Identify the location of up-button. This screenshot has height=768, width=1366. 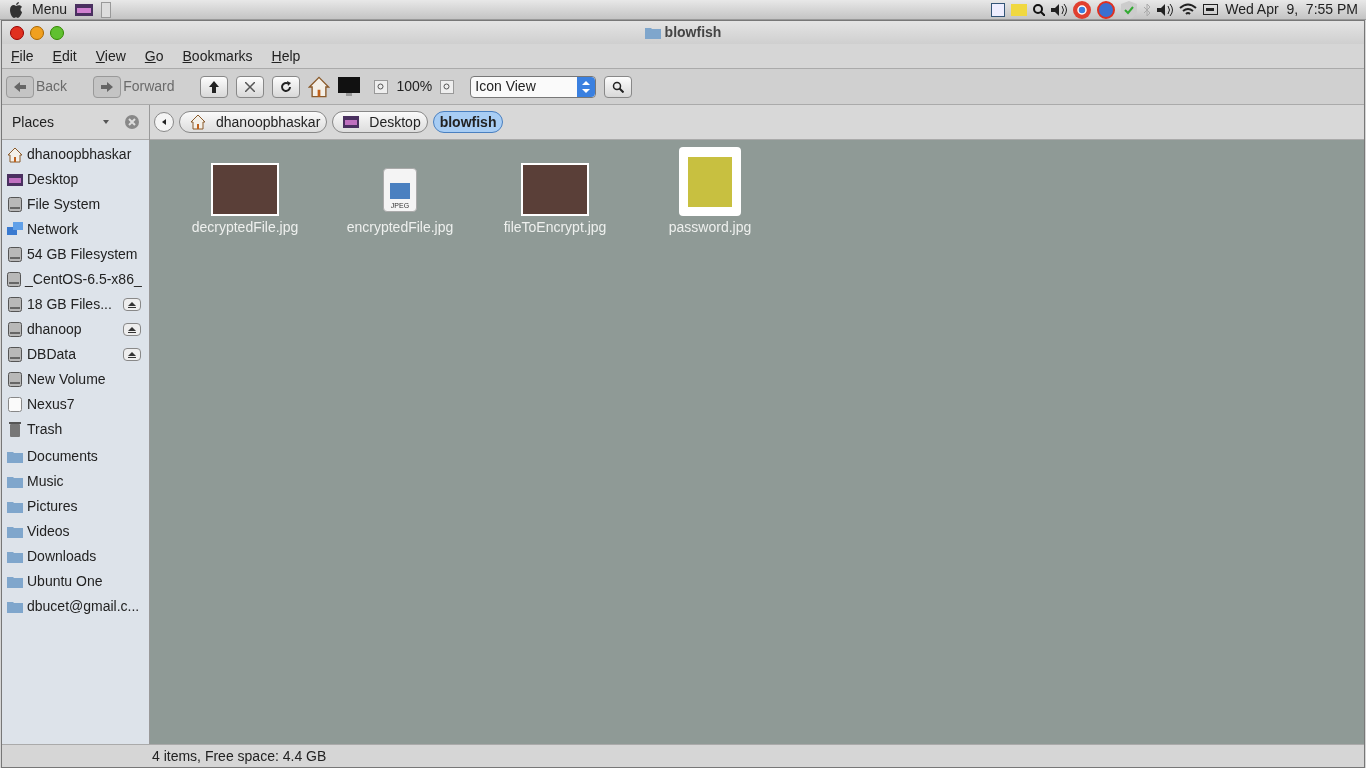
(214, 86).